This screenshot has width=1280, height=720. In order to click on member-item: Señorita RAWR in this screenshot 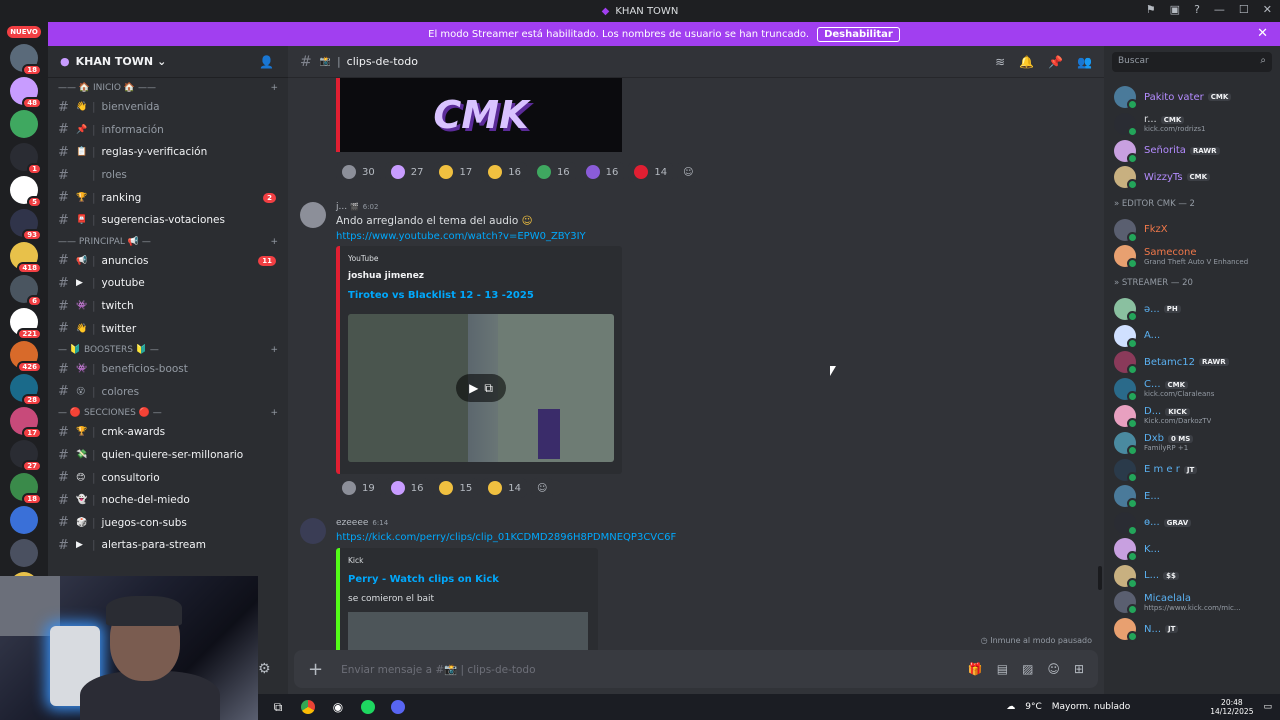, I will do `click(1197, 151)`.